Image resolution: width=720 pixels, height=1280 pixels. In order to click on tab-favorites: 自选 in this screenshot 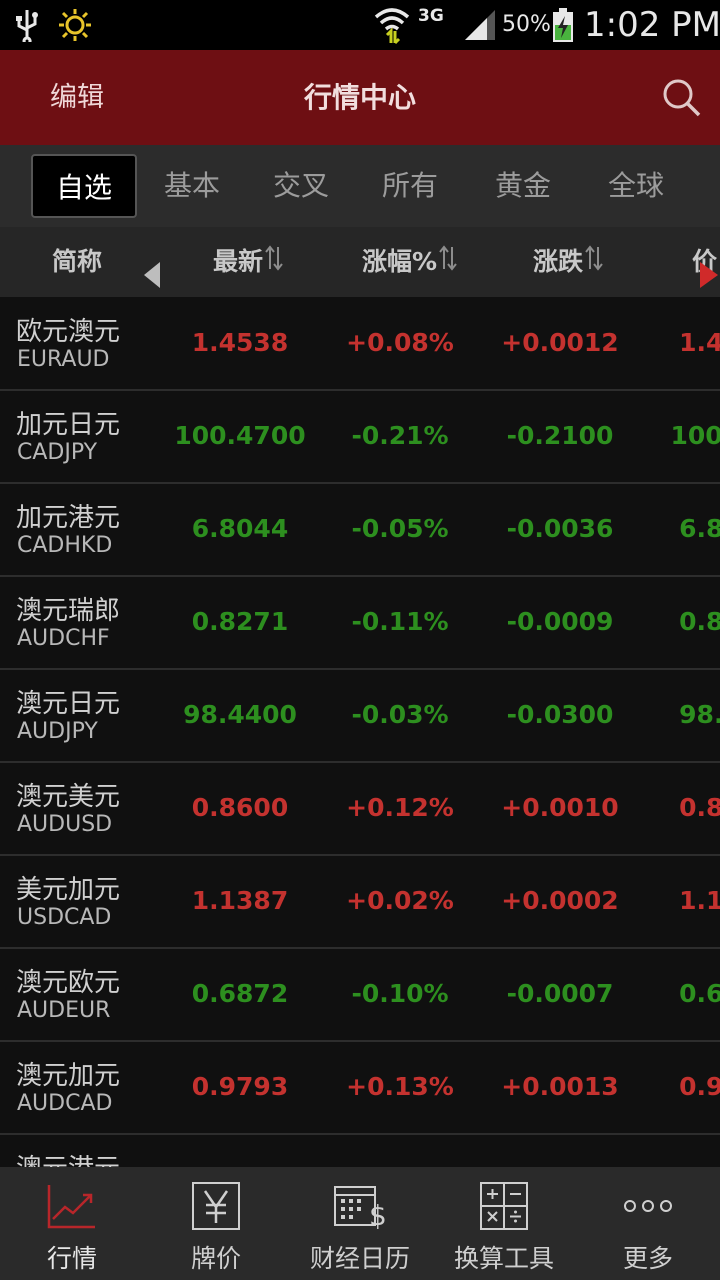, I will do `click(84, 186)`.